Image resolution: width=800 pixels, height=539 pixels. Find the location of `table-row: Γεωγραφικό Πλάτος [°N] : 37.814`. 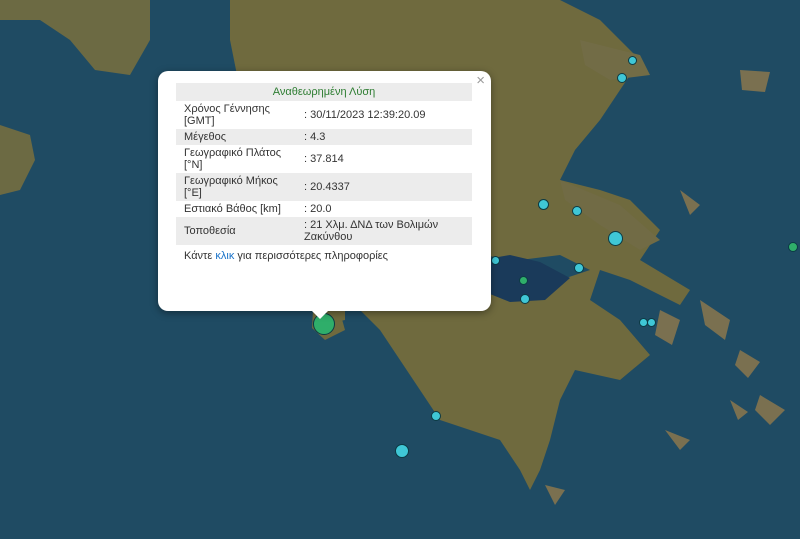

table-row: Γεωγραφικό Πλάτος [°N] : 37.814 is located at coordinates (324, 159).